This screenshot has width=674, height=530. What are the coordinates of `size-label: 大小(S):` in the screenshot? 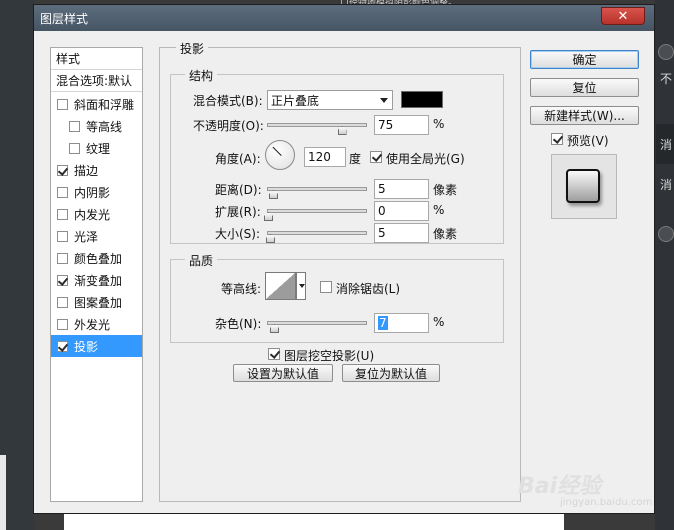 It's located at (238, 234).